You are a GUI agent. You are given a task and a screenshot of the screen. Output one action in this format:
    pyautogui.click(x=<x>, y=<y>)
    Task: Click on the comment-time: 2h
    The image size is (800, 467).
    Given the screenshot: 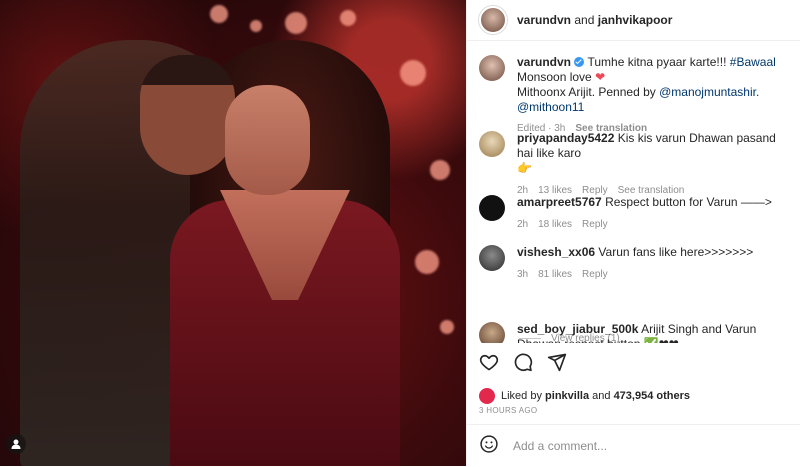 What is the action you would take?
    pyautogui.click(x=522, y=224)
    